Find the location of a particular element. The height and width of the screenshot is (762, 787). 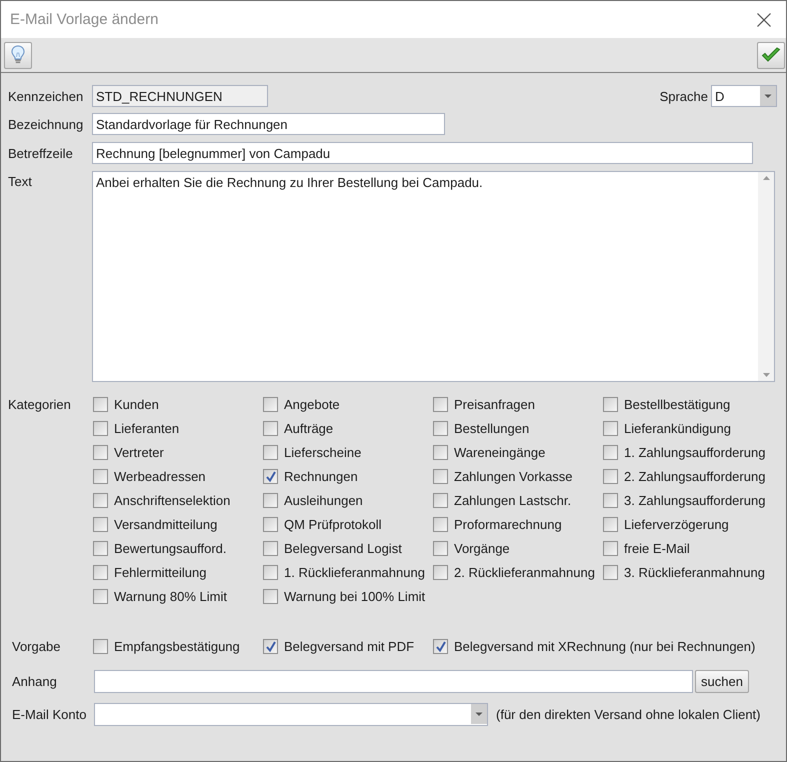

field-label: Sprache is located at coordinates (684, 96).